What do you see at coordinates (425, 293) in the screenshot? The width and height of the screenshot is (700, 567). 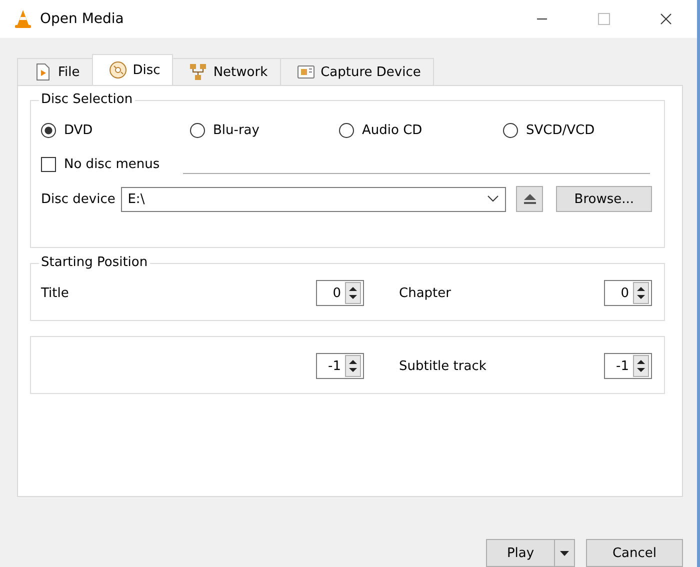 I see `field-label: Chapter` at bounding box center [425, 293].